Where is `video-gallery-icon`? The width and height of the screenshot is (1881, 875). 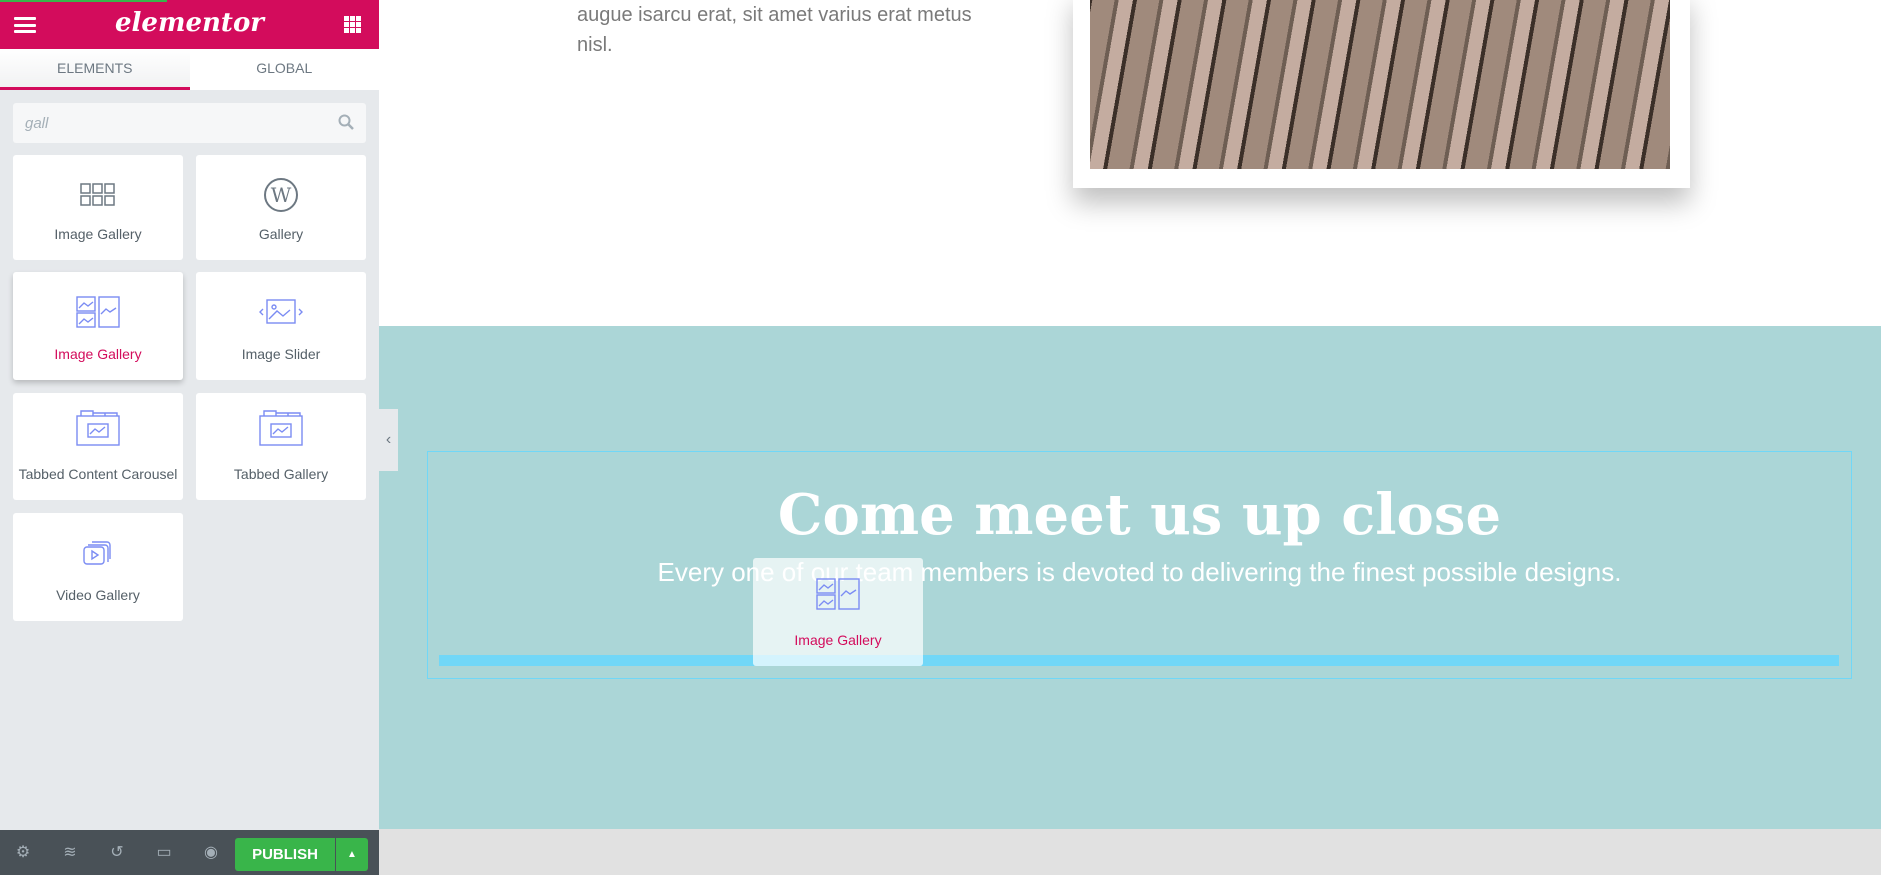
video-gallery-icon is located at coordinates (97, 553).